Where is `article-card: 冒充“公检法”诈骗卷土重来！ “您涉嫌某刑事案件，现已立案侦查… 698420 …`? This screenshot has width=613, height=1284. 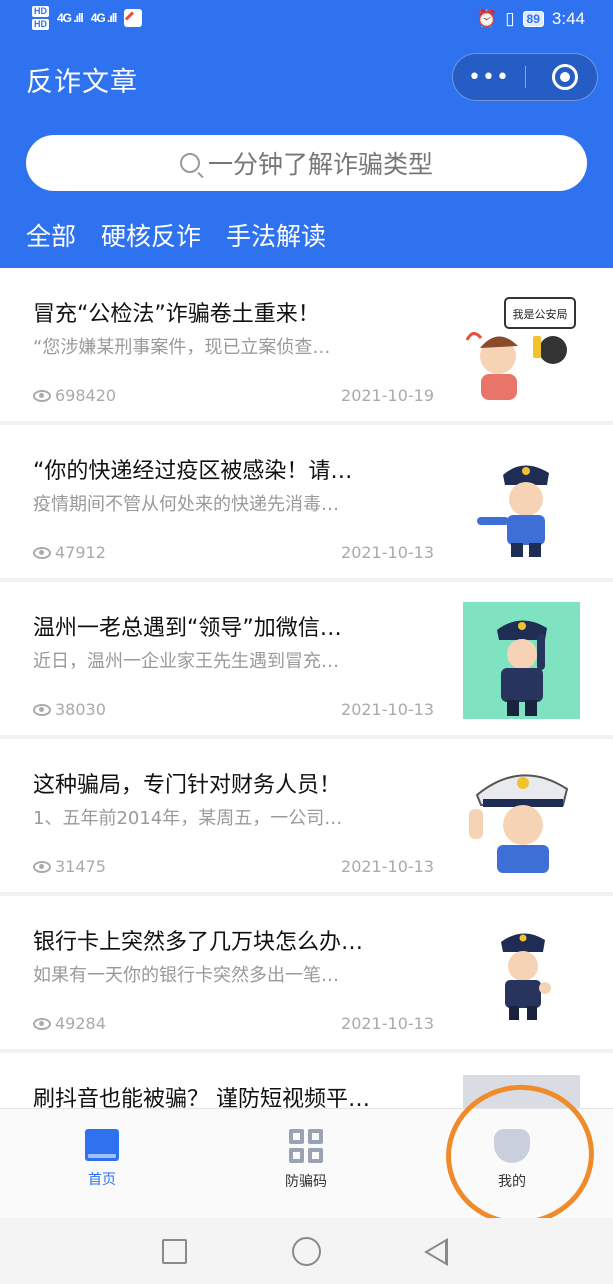 article-card: 冒充“公检法”诈骗卷土重来！ “您涉嫌某刑事案件，现已立案侦查… 698420 … is located at coordinates (306, 344).